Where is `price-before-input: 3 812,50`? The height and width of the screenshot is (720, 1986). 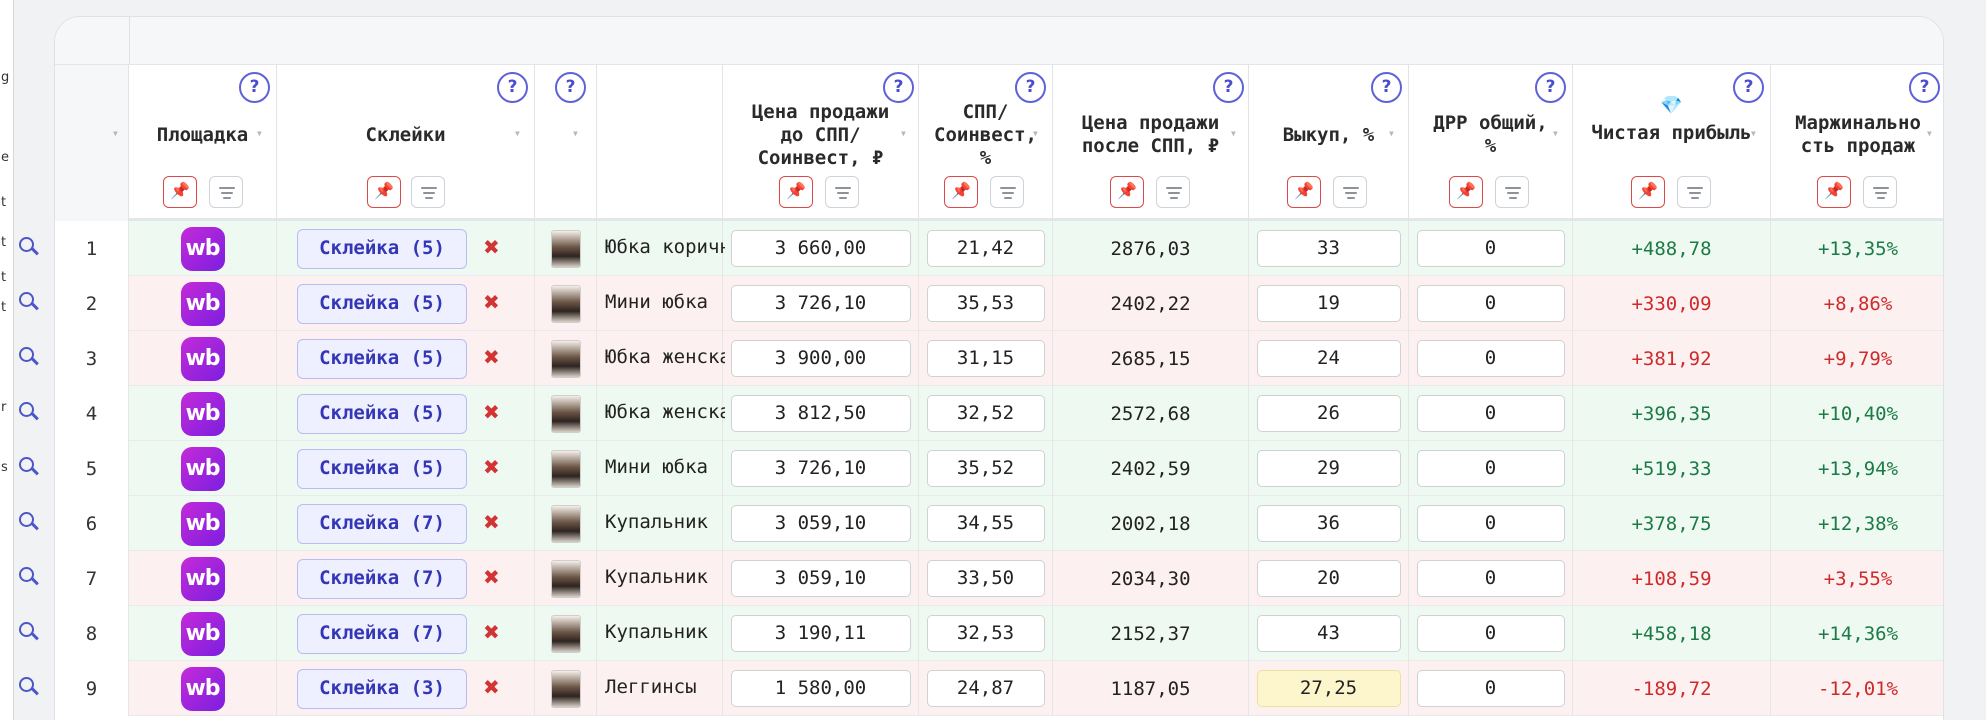 price-before-input: 3 812,50 is located at coordinates (820, 413).